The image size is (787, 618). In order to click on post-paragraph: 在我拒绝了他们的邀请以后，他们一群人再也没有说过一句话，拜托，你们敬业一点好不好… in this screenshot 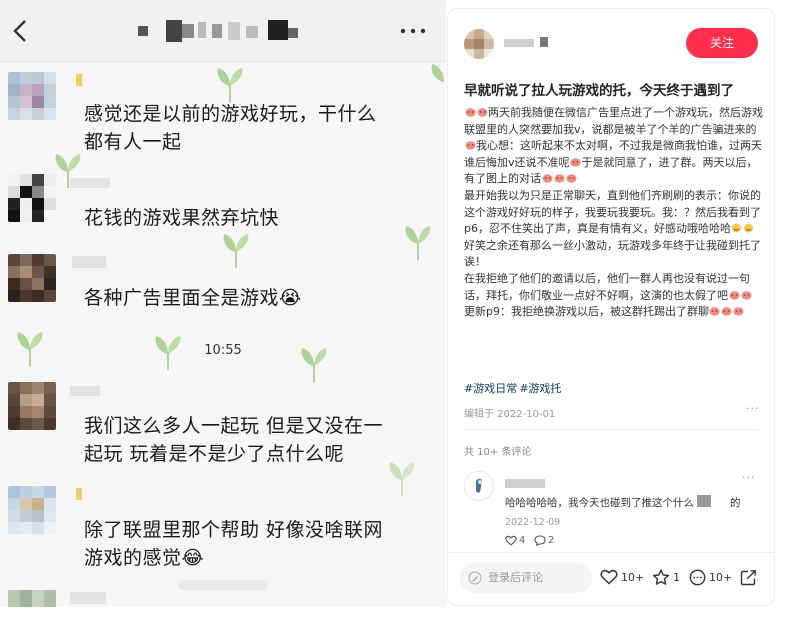, I will do `click(614, 287)`.